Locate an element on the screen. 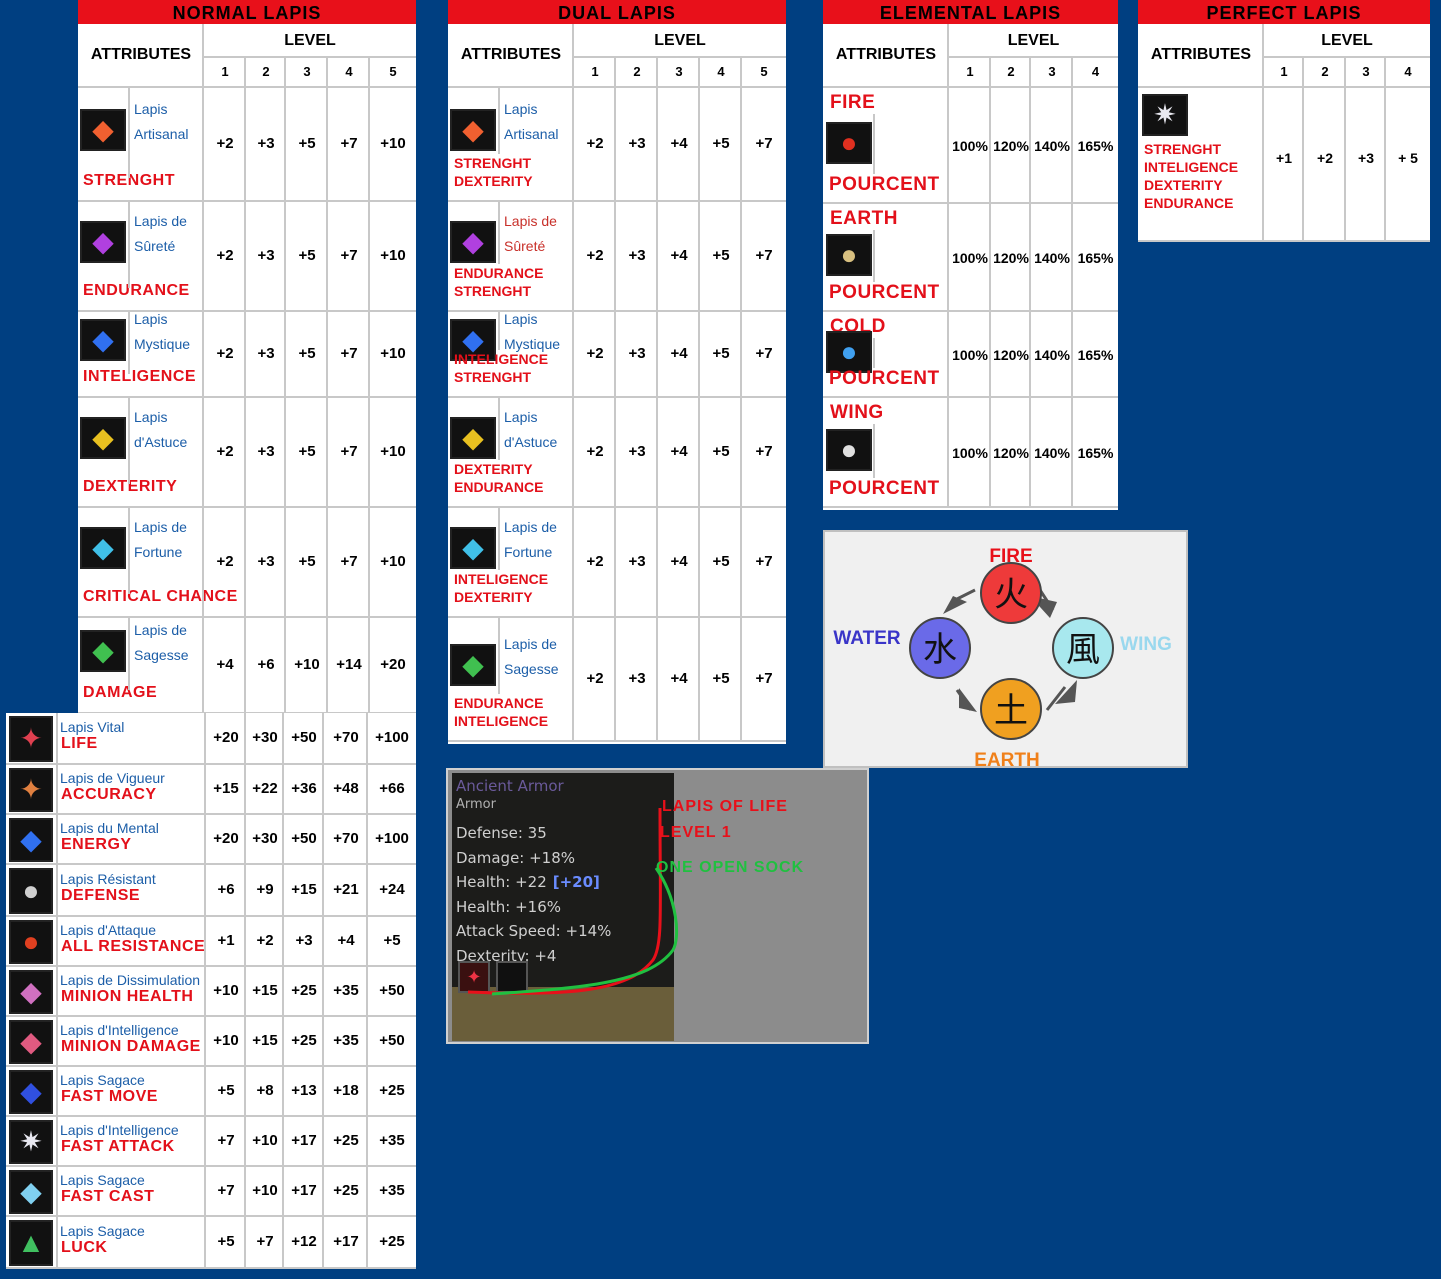 The image size is (1441, 1279). level-value: +30 is located at coordinates (265, 838).